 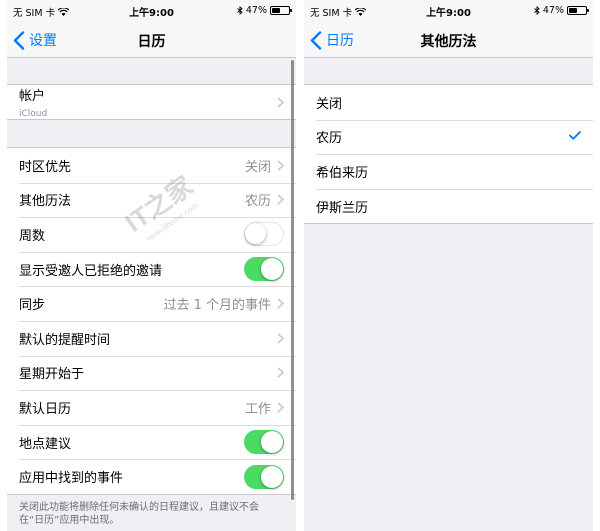 What do you see at coordinates (139, 513) in the screenshot?
I see `footer-note: 关闭此功能将删除任何未确认的日程建议，且建议不会在“日历”应用中出现。` at bounding box center [139, 513].